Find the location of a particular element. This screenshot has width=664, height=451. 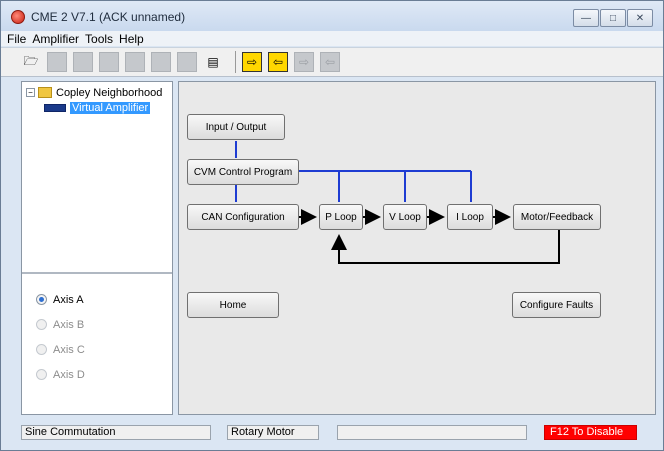

can-configuration-button: CAN Configuration is located at coordinates (243, 217).